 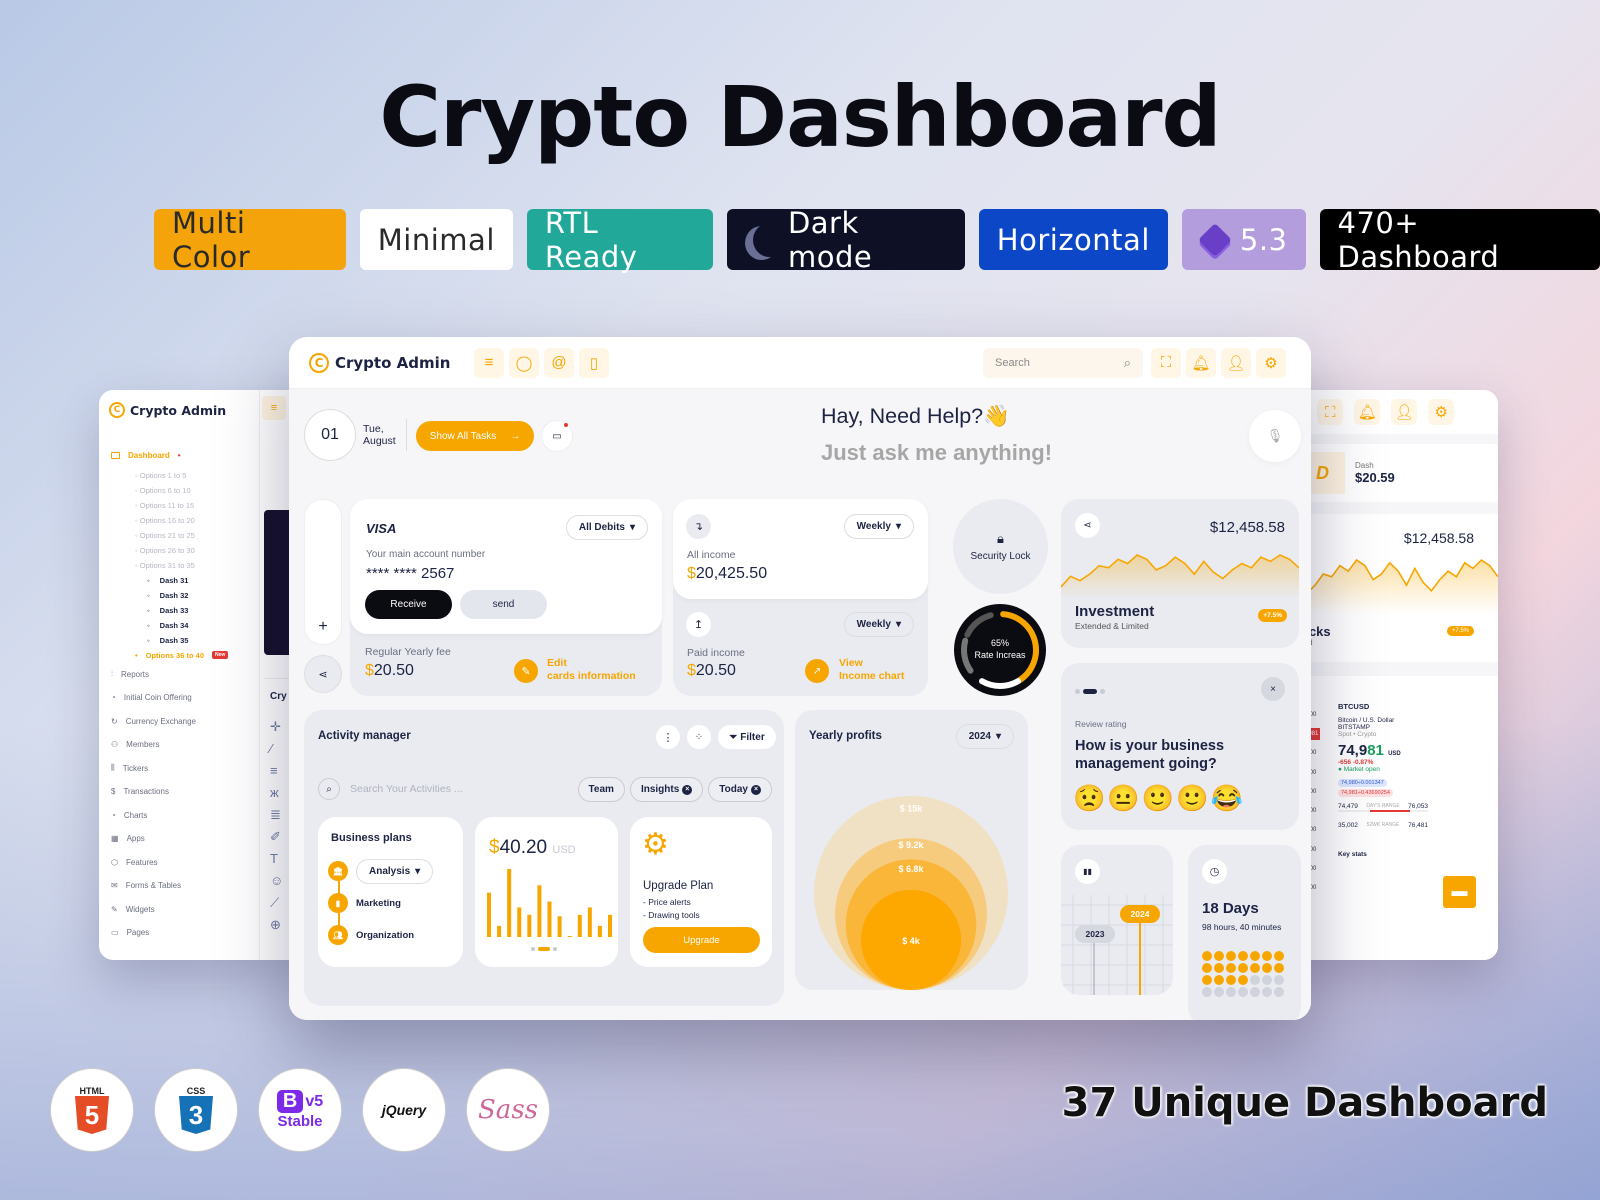 I want to click on sidebar-sub-option: ◦ Options 6 to 10›, so click(x=204, y=490).